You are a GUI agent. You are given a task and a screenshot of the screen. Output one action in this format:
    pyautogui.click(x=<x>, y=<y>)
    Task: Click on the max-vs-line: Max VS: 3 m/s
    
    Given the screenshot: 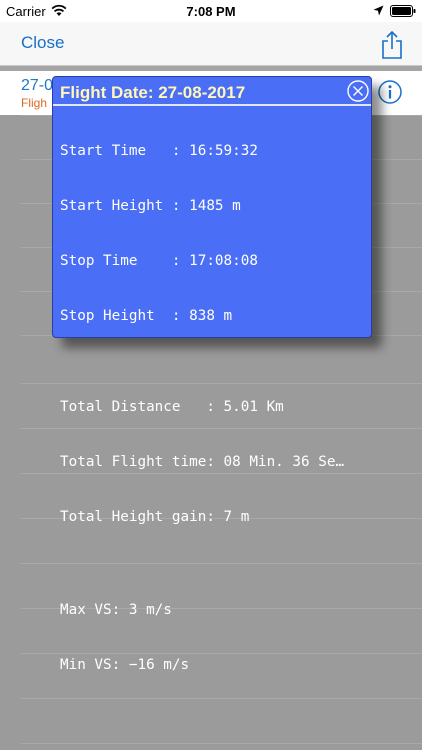 What is the action you would take?
    pyautogui.click(x=116, y=610)
    